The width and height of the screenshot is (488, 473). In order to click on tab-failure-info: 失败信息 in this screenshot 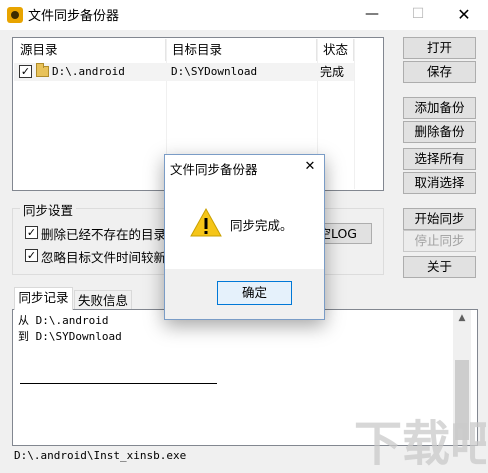, I will do `click(103, 300)`.